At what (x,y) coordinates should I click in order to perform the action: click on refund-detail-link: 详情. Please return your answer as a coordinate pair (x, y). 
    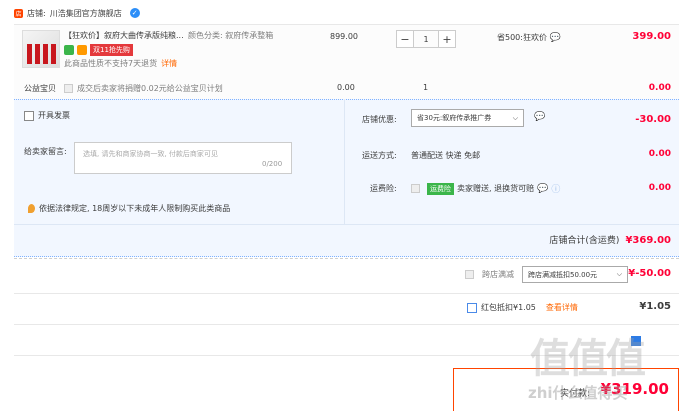
    Looking at the image, I should click on (169, 63).